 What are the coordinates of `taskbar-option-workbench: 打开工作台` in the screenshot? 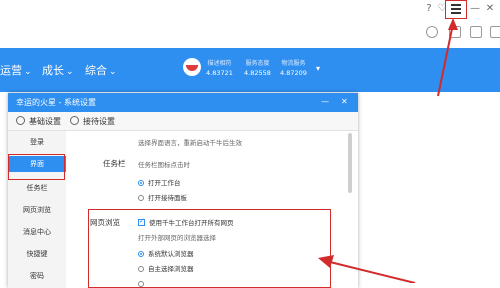 It's located at (159, 182).